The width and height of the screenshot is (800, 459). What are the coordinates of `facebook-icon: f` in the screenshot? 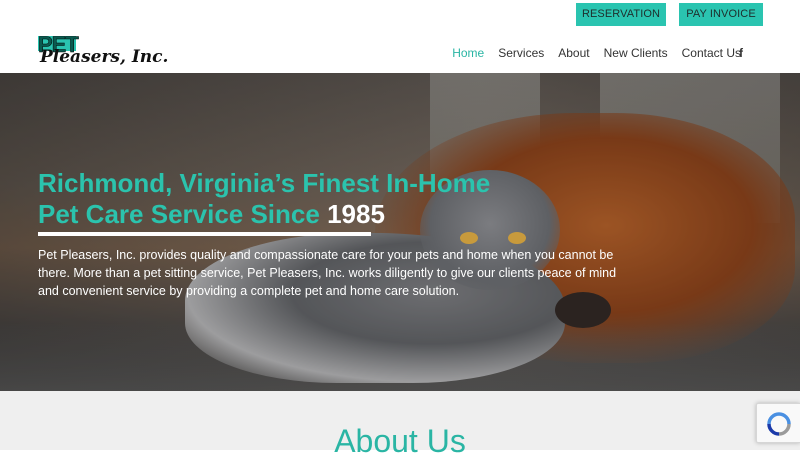 It's located at (741, 53).